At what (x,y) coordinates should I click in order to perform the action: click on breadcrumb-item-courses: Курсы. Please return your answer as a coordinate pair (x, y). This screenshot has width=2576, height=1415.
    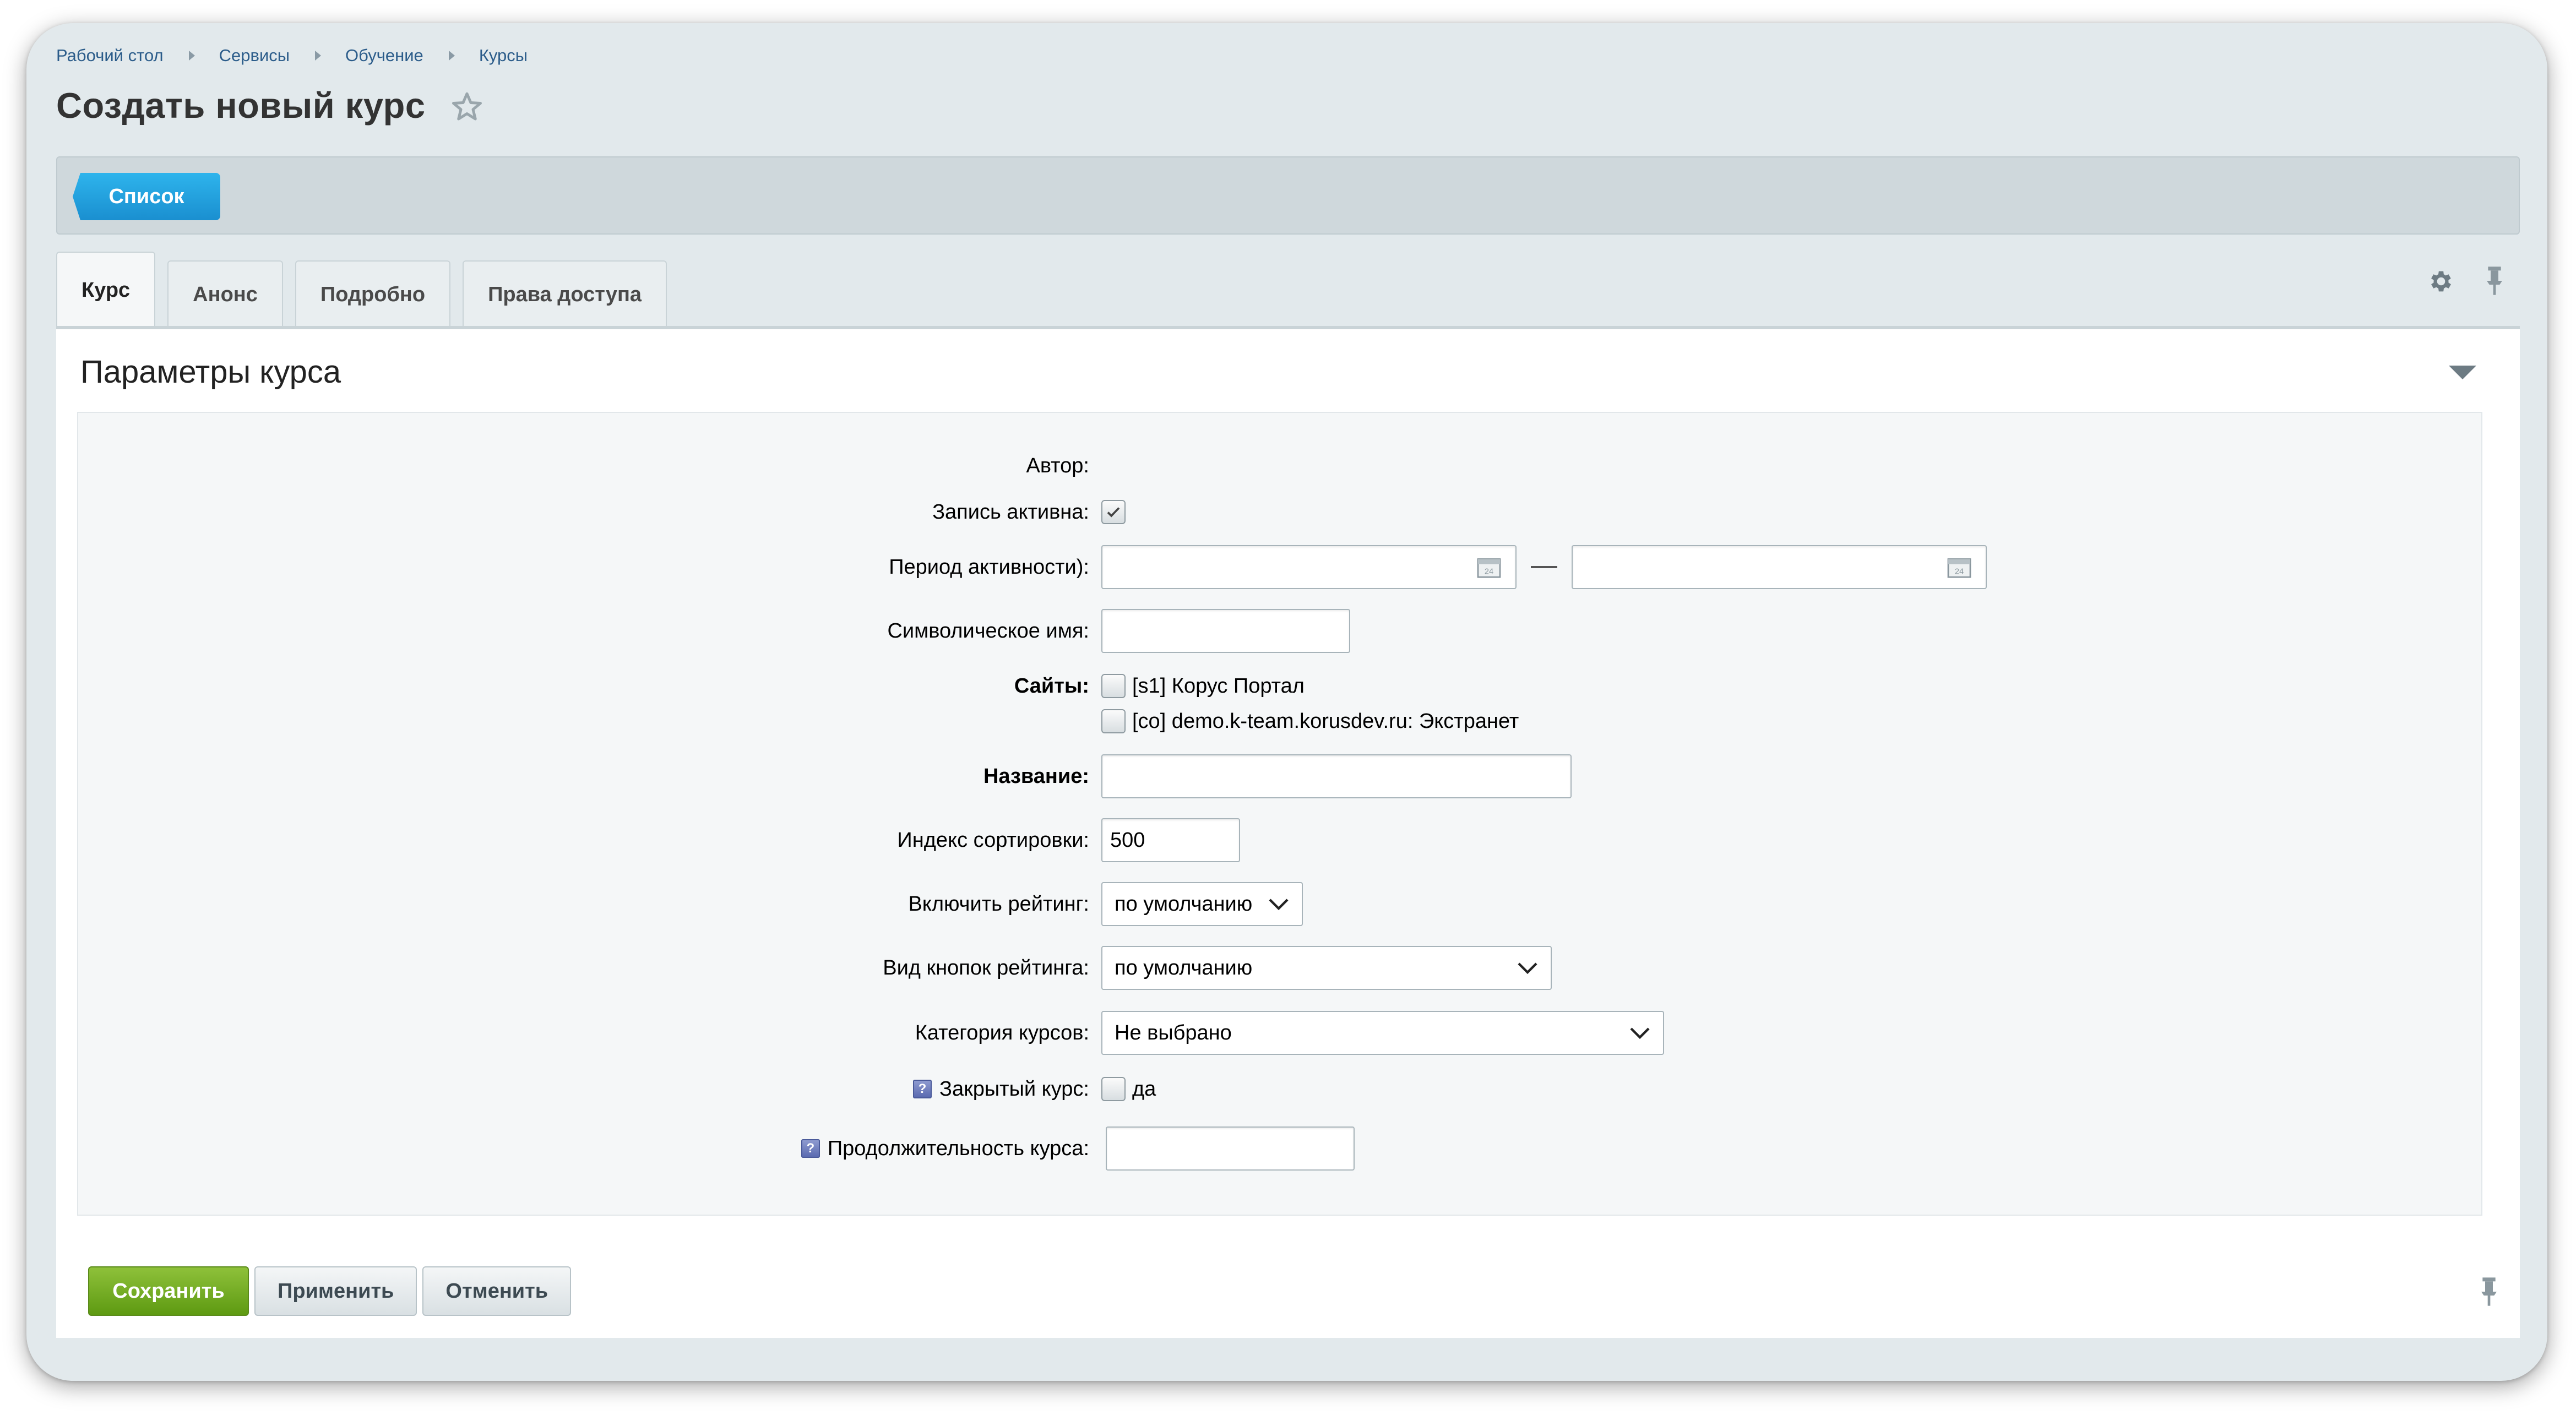
    Looking at the image, I should click on (504, 56).